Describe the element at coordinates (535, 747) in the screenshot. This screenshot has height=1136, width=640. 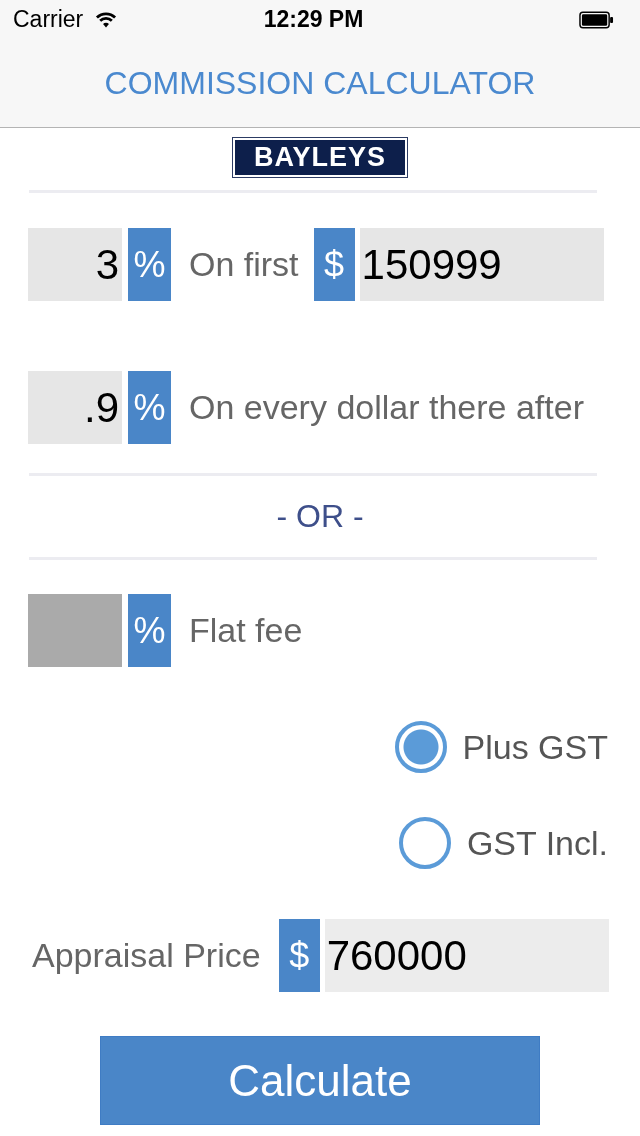
I see `radio-label: Plus GST` at that location.